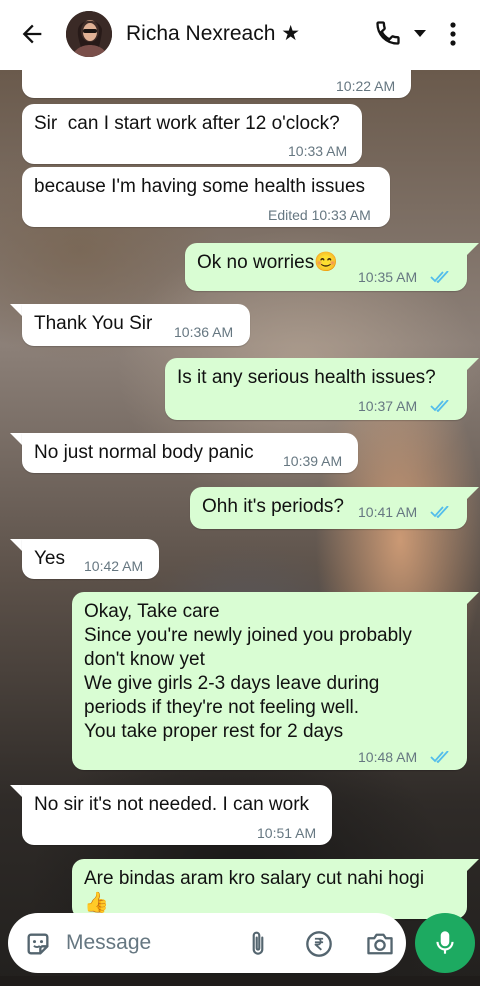 The height and width of the screenshot is (986, 480). I want to click on message-text: Yes, so click(49, 558).